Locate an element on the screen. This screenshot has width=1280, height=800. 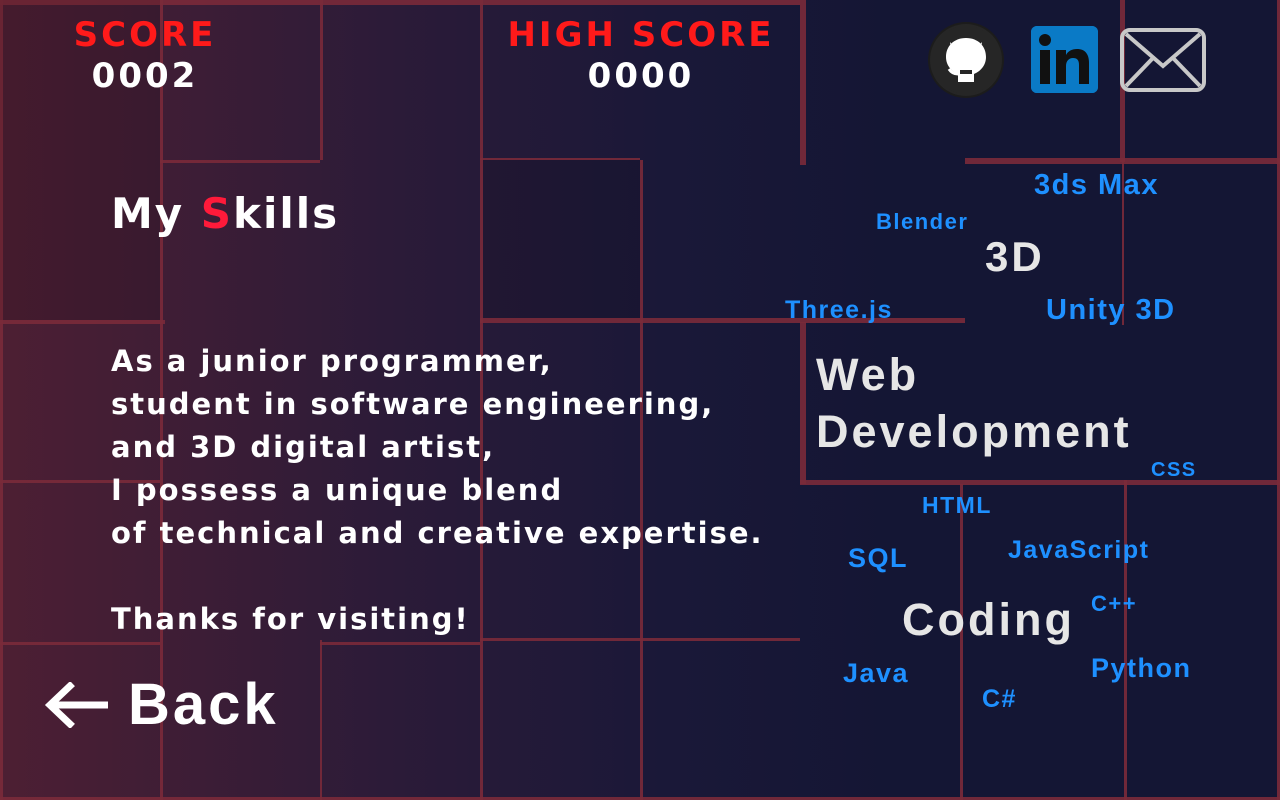
back-label: Back is located at coordinates (203, 704).